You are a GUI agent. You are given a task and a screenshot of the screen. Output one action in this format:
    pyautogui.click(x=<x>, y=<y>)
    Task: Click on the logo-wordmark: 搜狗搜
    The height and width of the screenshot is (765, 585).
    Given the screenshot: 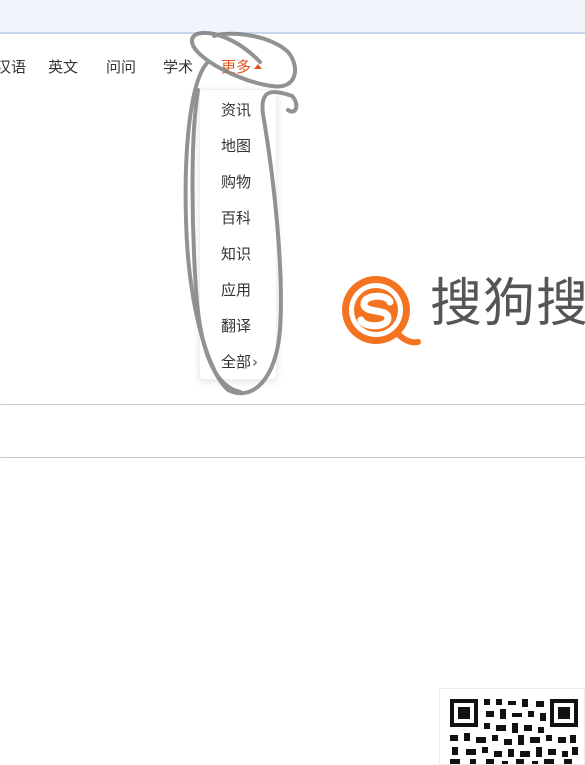 What is the action you would take?
    pyautogui.click(x=507, y=304)
    